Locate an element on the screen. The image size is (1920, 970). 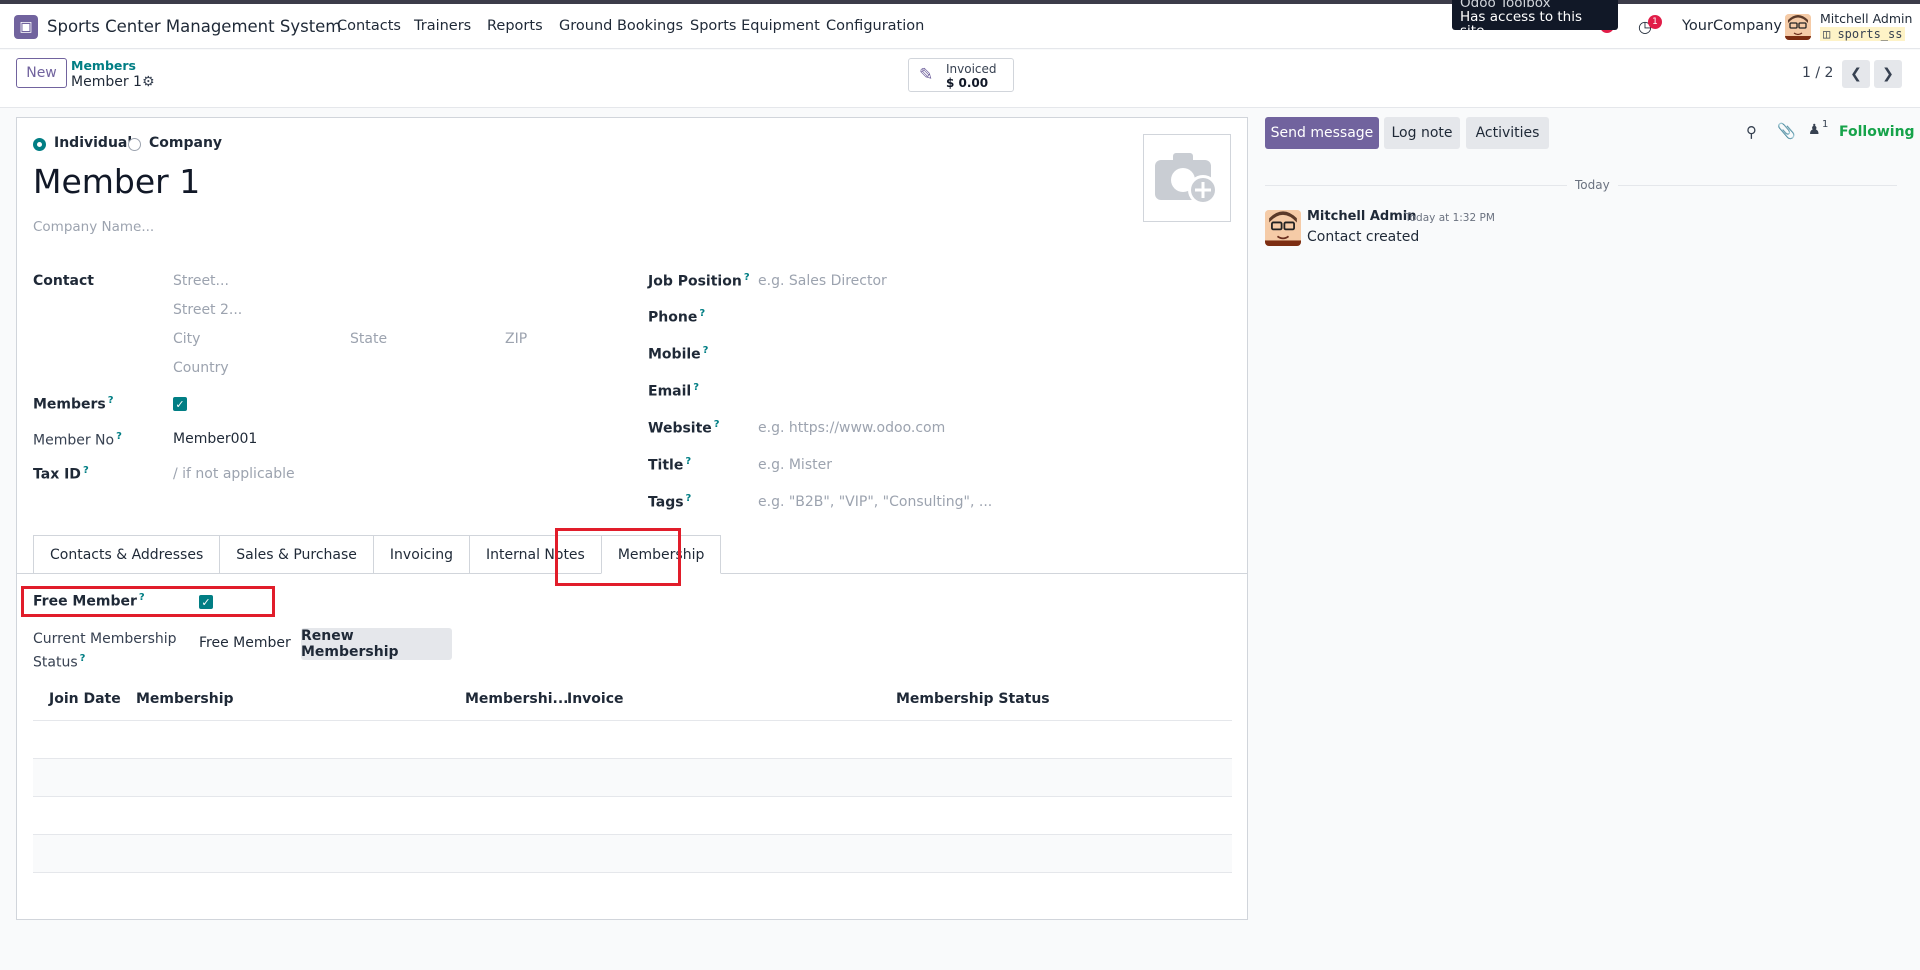
member-no-label: Member No? is located at coordinates (77, 440).